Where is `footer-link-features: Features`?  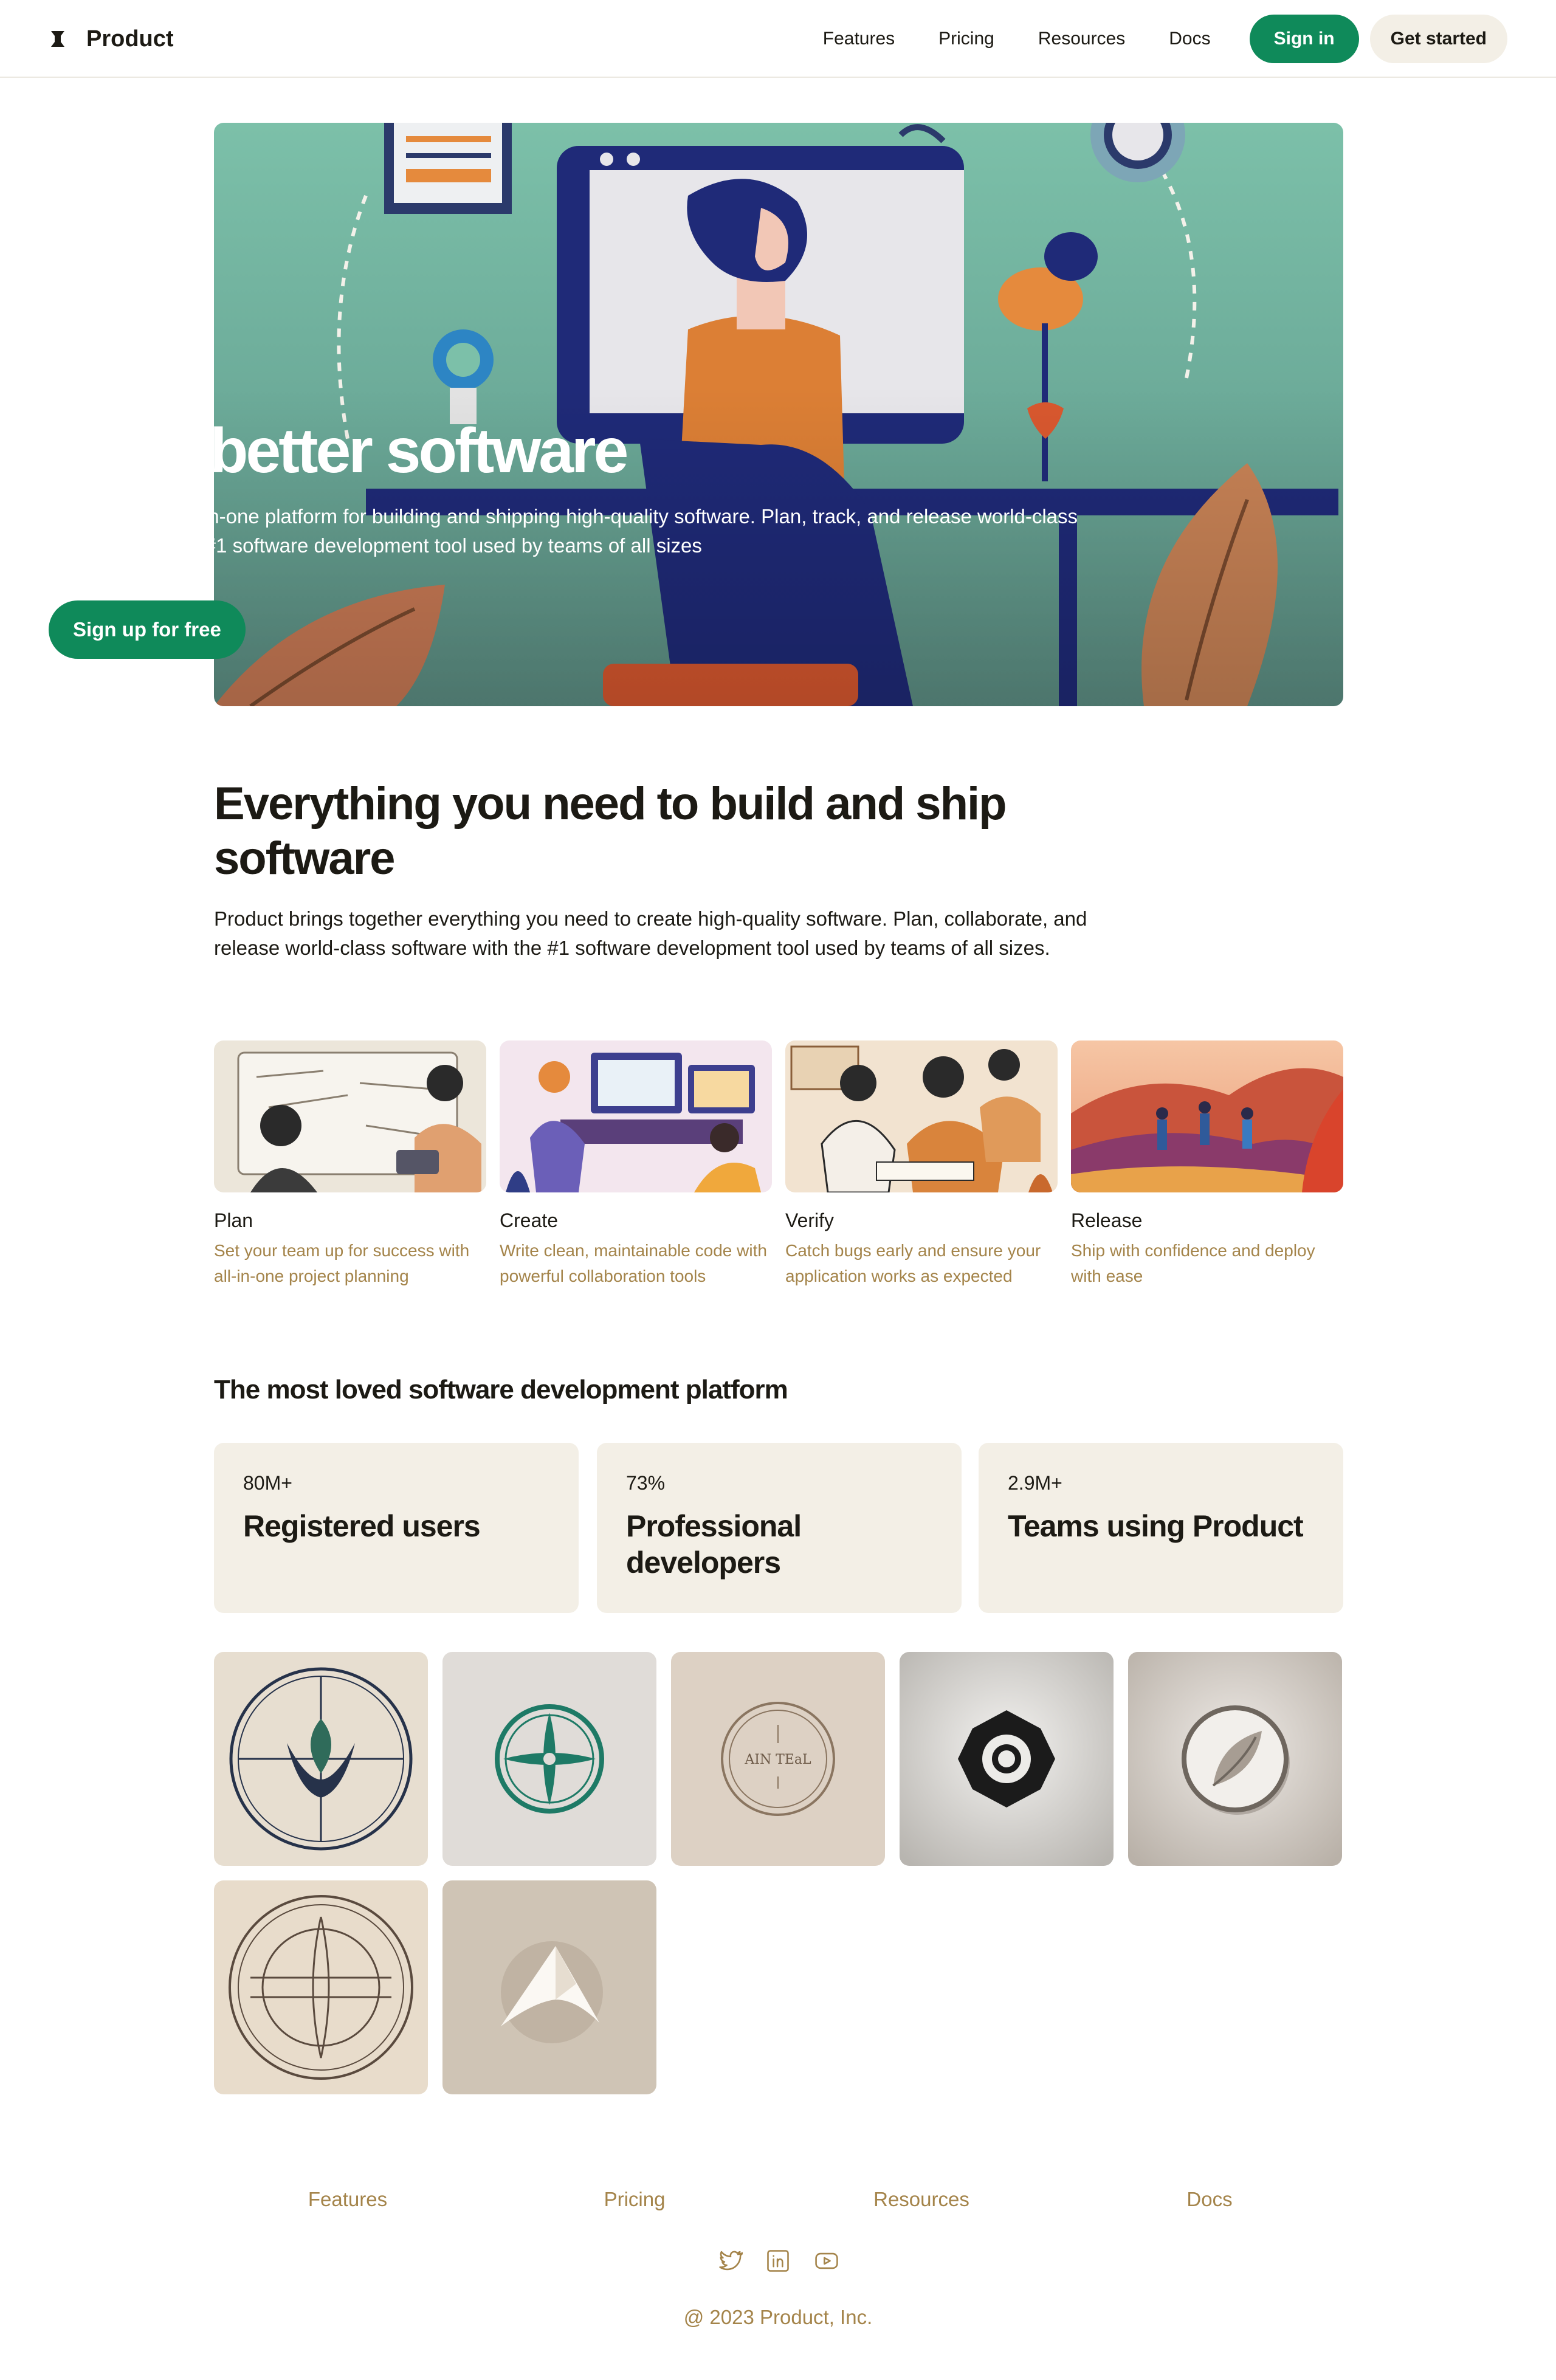 footer-link-features: Features is located at coordinates (347, 2199).